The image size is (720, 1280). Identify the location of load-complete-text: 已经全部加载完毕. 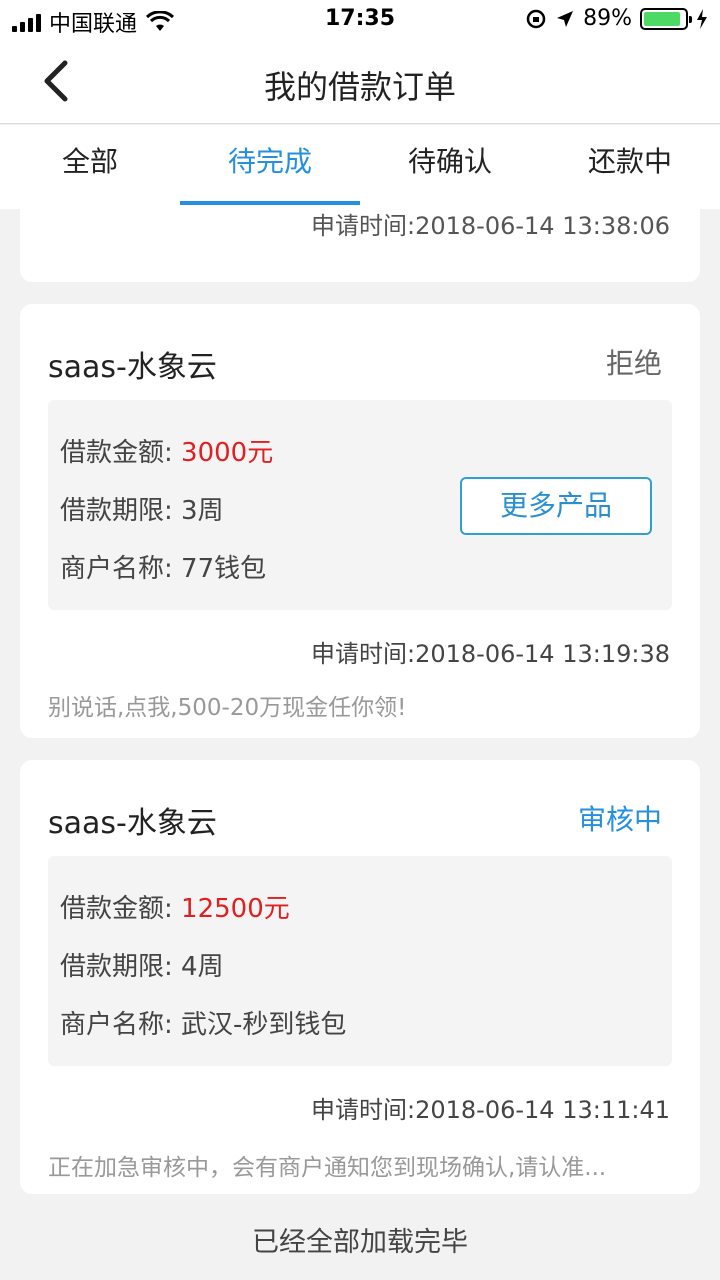
(360, 1242).